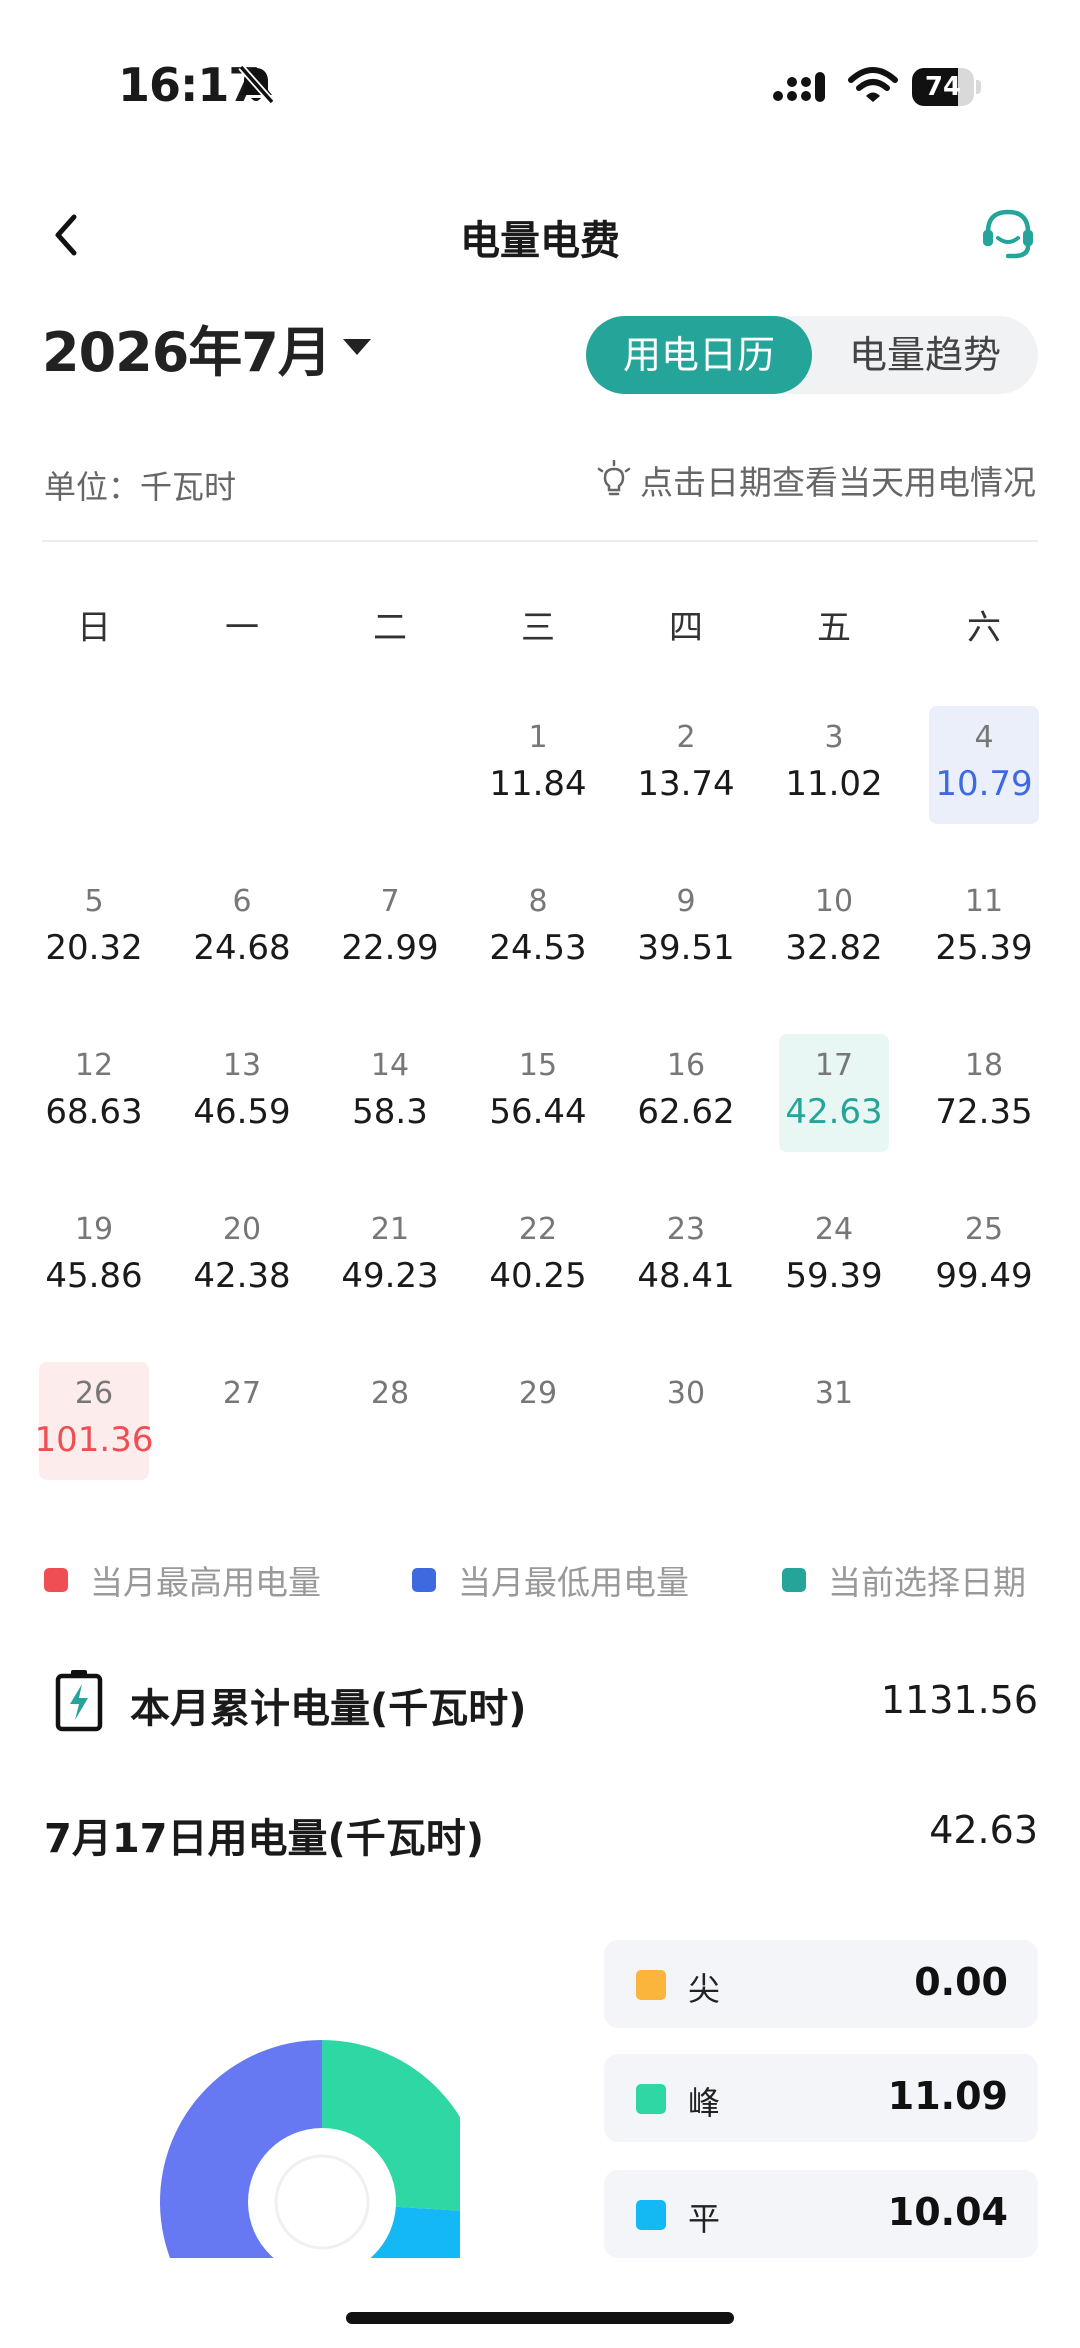 This screenshot has width=1080, height=2348. I want to click on calendar-day-usage: 42.38, so click(242, 1276).